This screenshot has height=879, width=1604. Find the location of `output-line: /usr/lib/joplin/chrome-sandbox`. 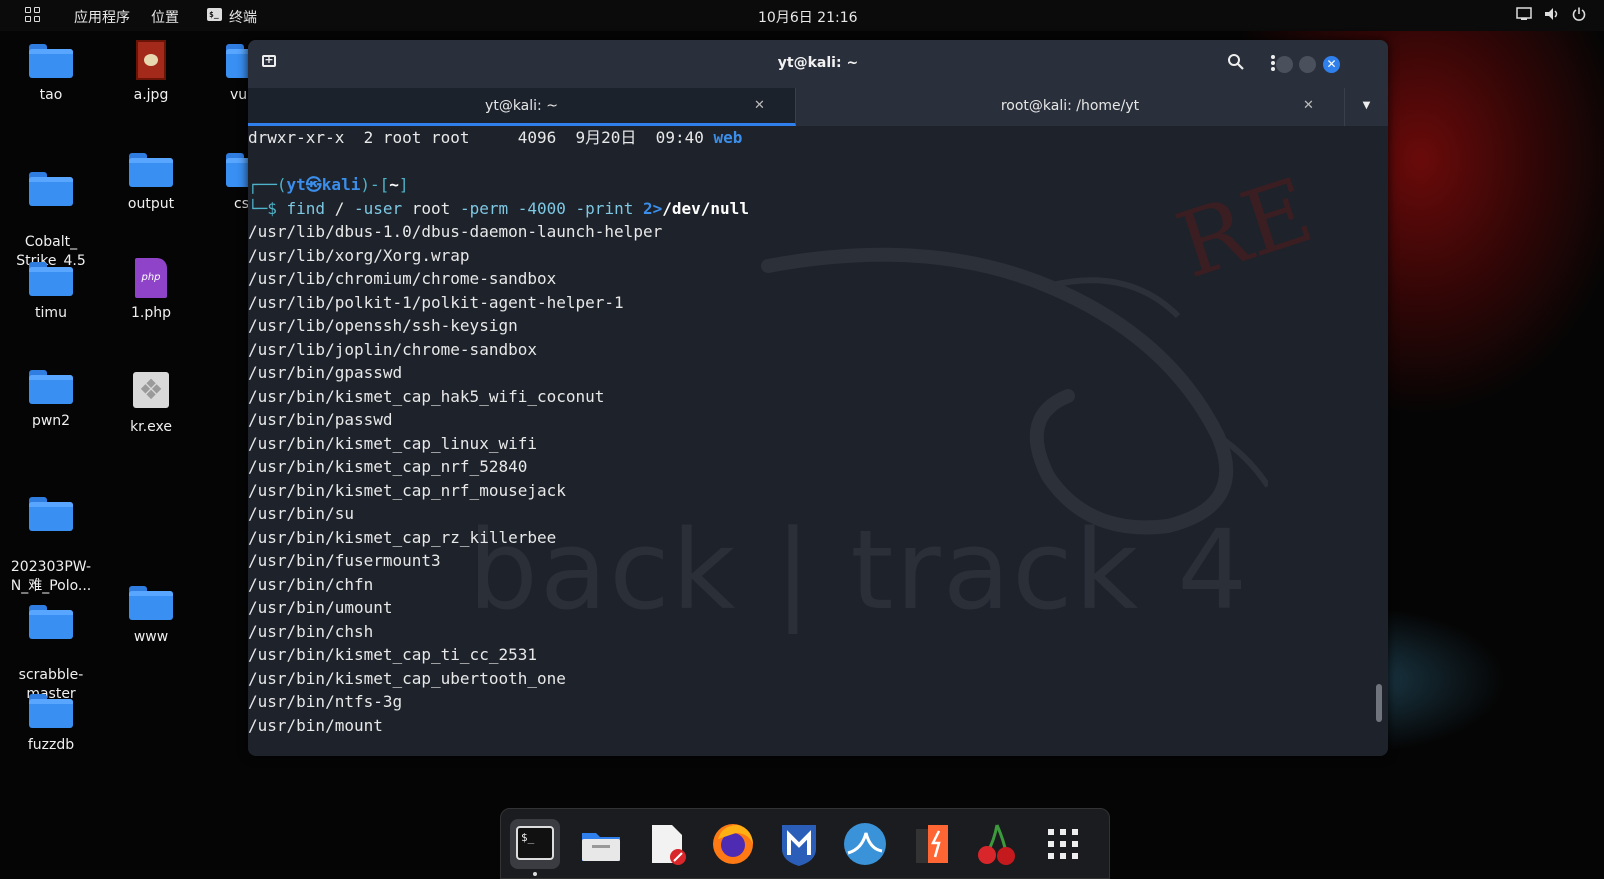

output-line: /usr/lib/joplin/chrome-sandbox is located at coordinates (392, 349).